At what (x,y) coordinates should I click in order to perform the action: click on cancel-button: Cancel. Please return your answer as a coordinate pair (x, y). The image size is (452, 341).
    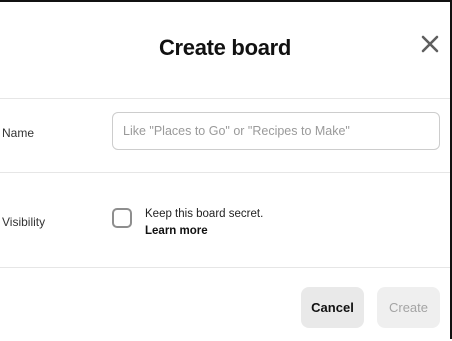
    Looking at the image, I should click on (332, 307).